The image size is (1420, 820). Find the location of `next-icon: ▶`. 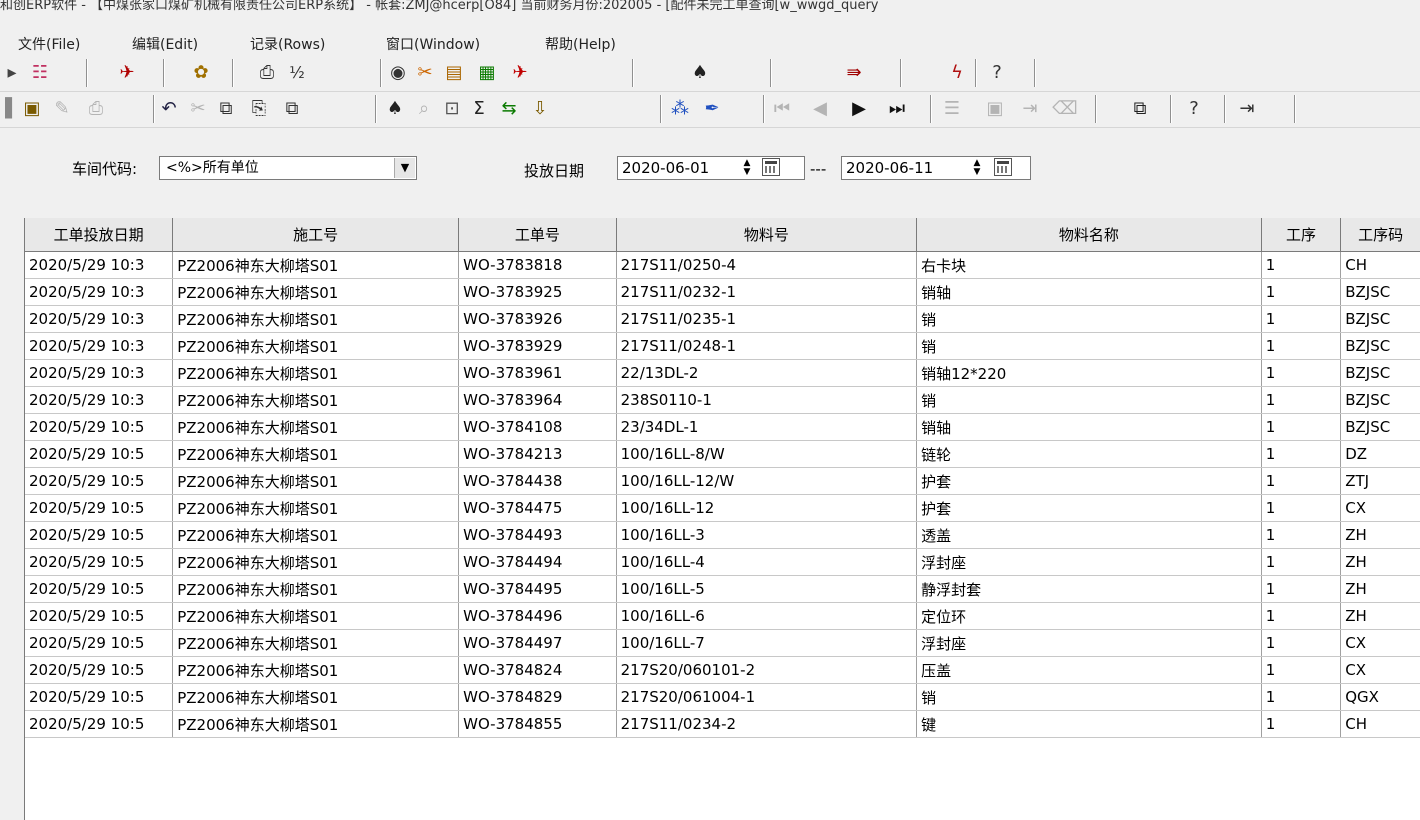

next-icon: ▶ is located at coordinates (859, 109).